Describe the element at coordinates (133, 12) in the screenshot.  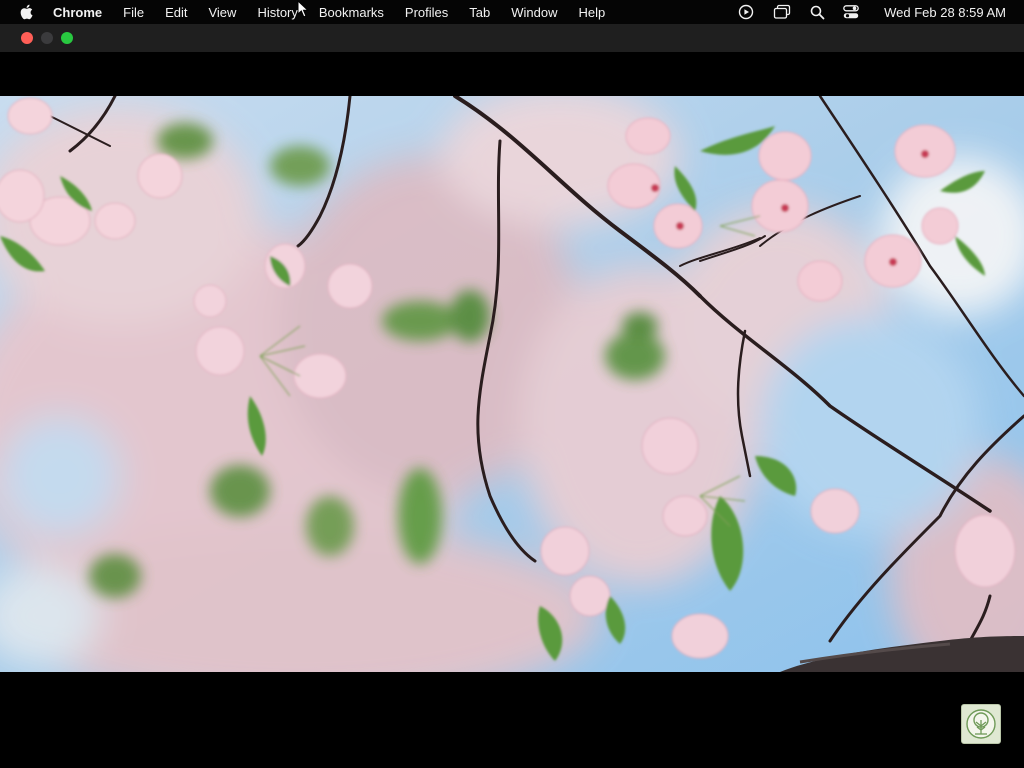
I see `menu-file: File` at that location.